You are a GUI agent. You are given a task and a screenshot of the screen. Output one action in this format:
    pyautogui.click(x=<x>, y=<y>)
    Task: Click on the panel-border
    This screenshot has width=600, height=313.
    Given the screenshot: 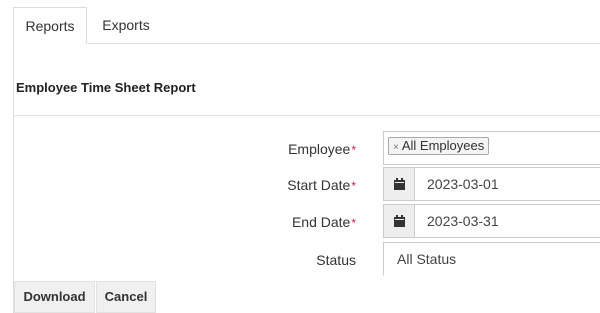 What is the action you would take?
    pyautogui.click(x=13, y=178)
    